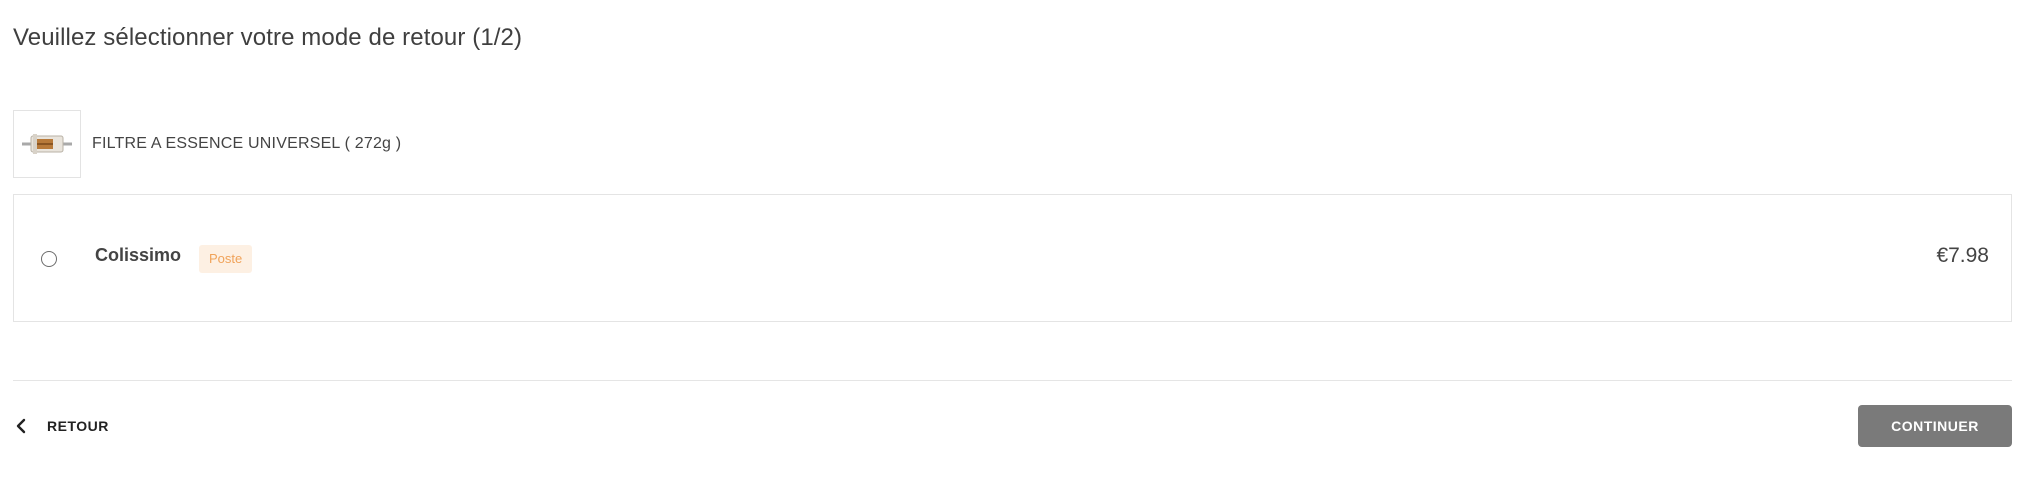 The width and height of the screenshot is (2025, 483). I want to click on carrier-badge: Poste, so click(226, 259).